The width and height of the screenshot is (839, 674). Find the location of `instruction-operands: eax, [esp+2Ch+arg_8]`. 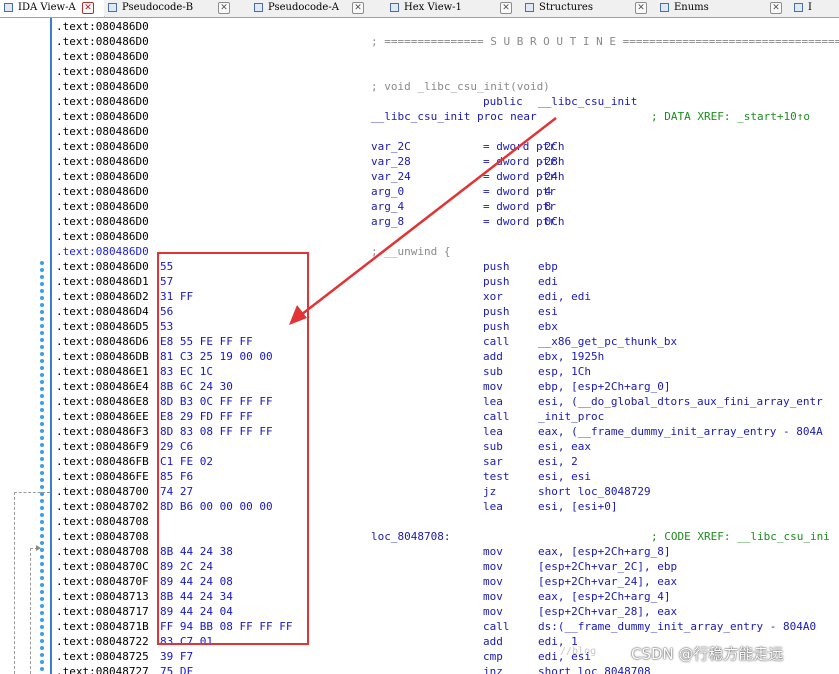

instruction-operands: eax, [esp+2Ch+arg_8] is located at coordinates (604, 551).